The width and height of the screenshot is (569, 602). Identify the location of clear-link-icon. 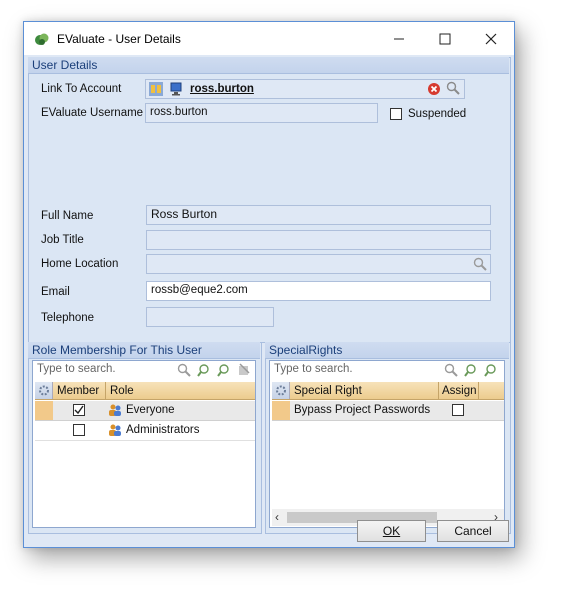
(434, 89).